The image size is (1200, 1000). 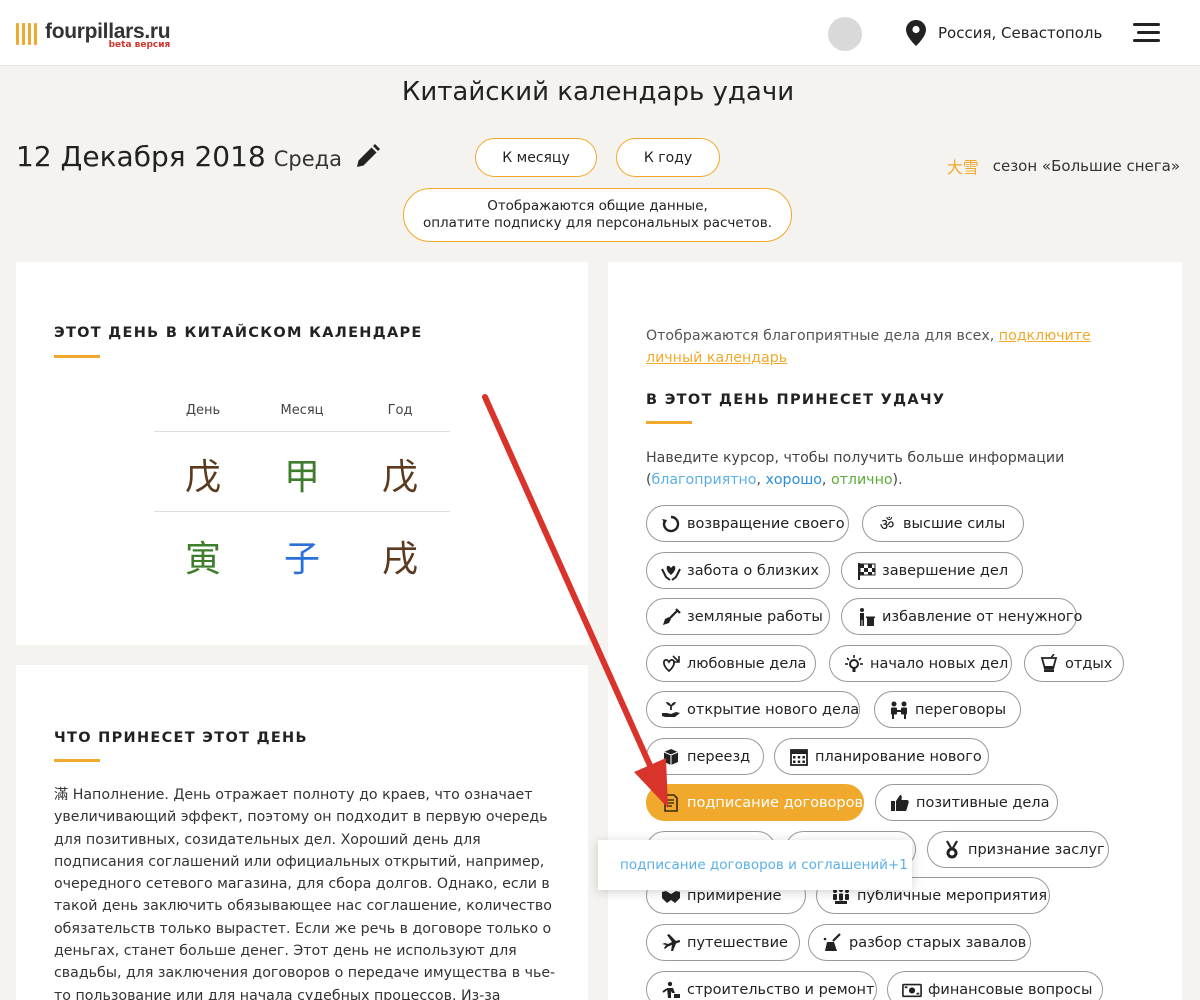 I want to click on document-icon, so click(x=671, y=803).